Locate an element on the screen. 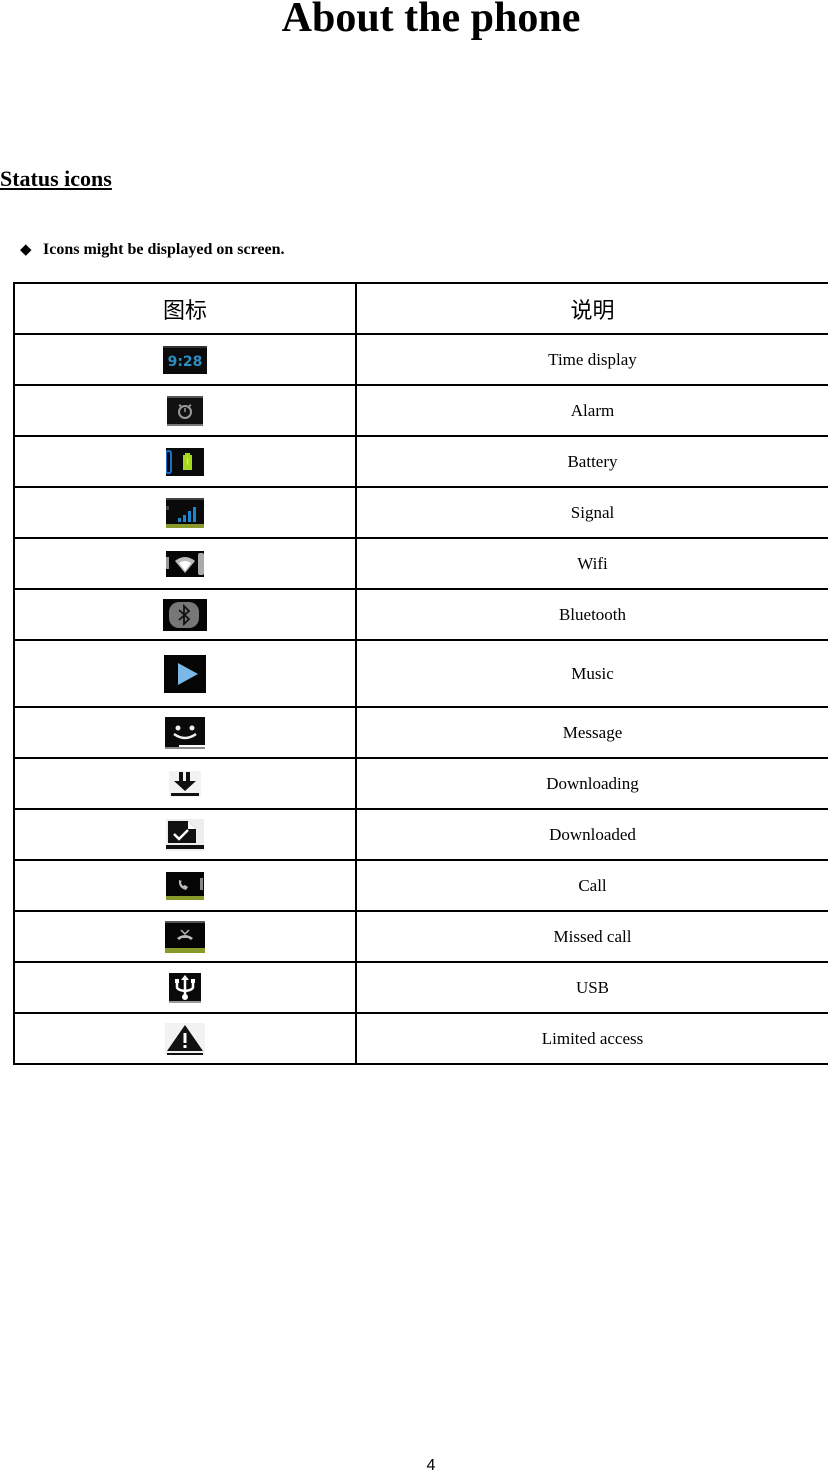 Image resolution: width=828 pixels, height=1475 pixels. row-label: Time display is located at coordinates (591, 359).